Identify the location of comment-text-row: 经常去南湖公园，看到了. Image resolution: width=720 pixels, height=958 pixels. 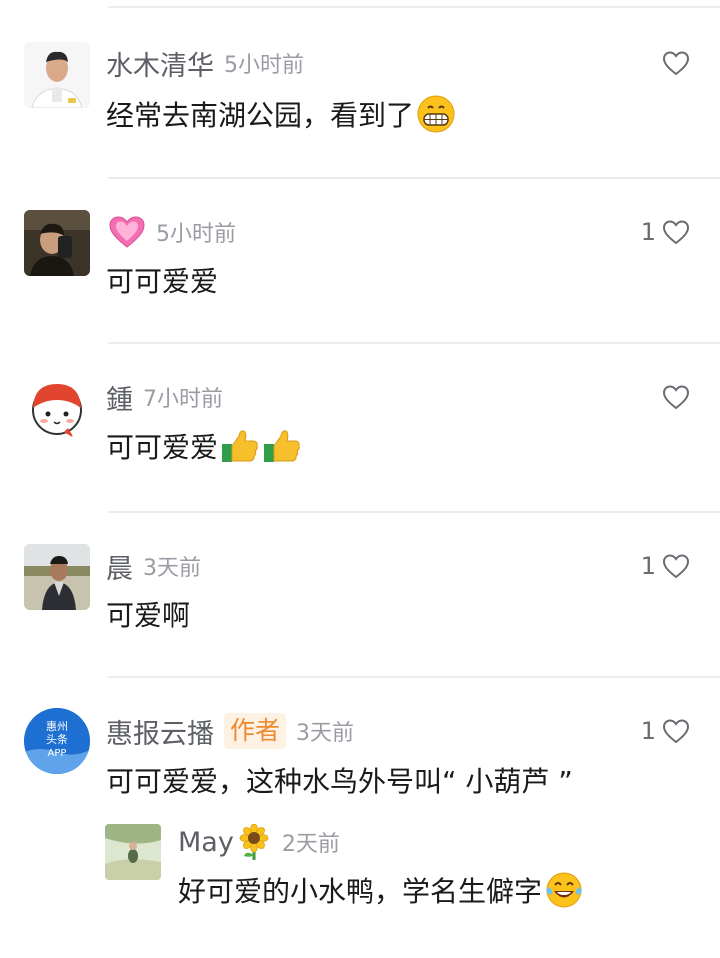
(281, 114).